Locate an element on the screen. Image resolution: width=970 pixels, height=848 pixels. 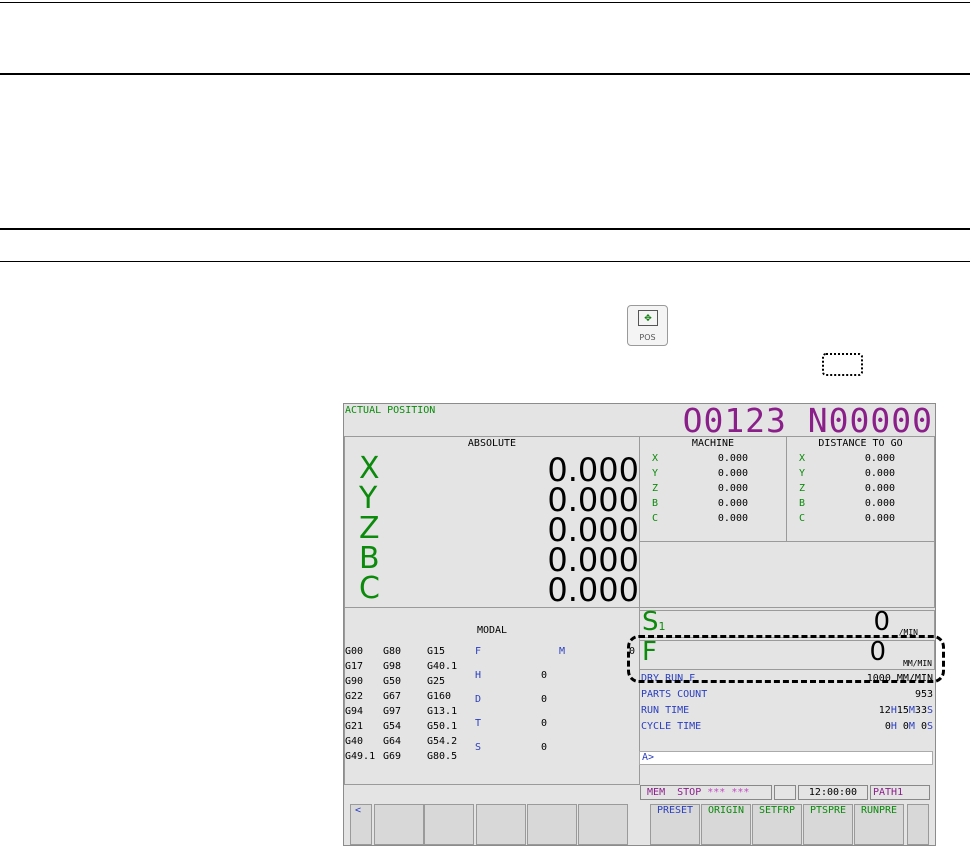
spindle-subscript: 1 is located at coordinates (662, 626).